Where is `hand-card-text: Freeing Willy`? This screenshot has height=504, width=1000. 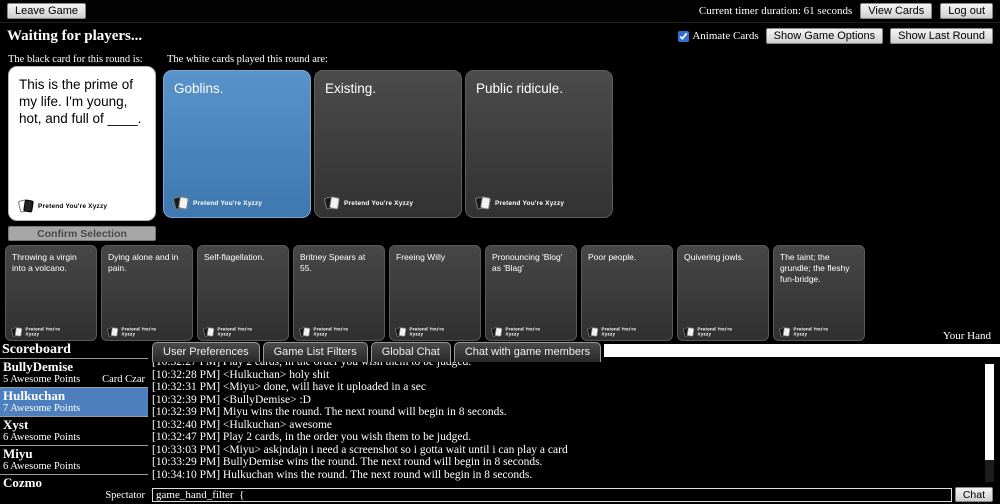
hand-card-text: Freeing Willy is located at coordinates (421, 257).